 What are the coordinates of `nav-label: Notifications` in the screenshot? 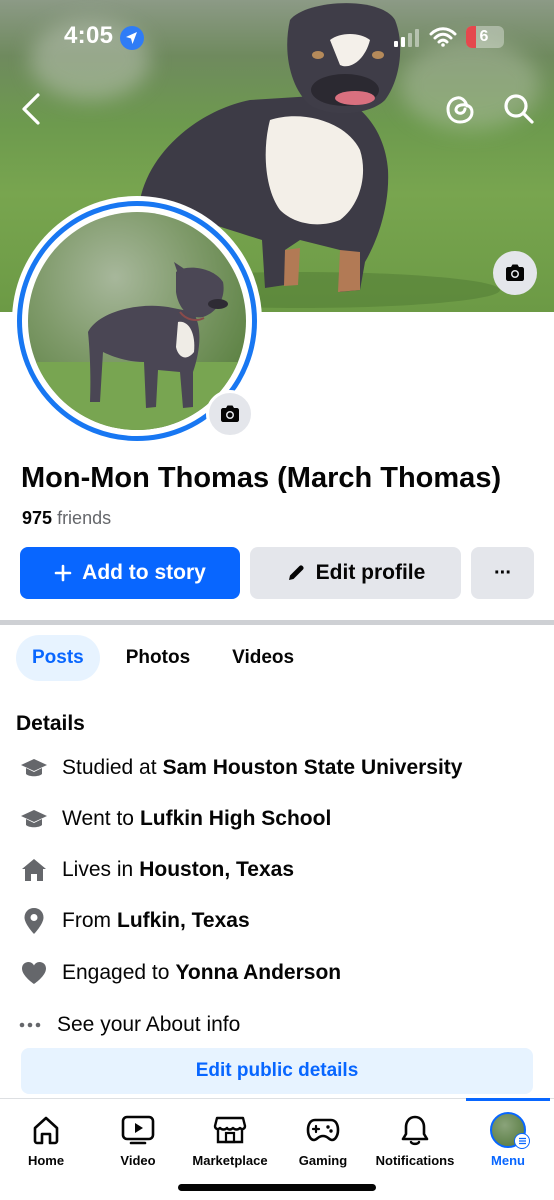 It's located at (415, 1160).